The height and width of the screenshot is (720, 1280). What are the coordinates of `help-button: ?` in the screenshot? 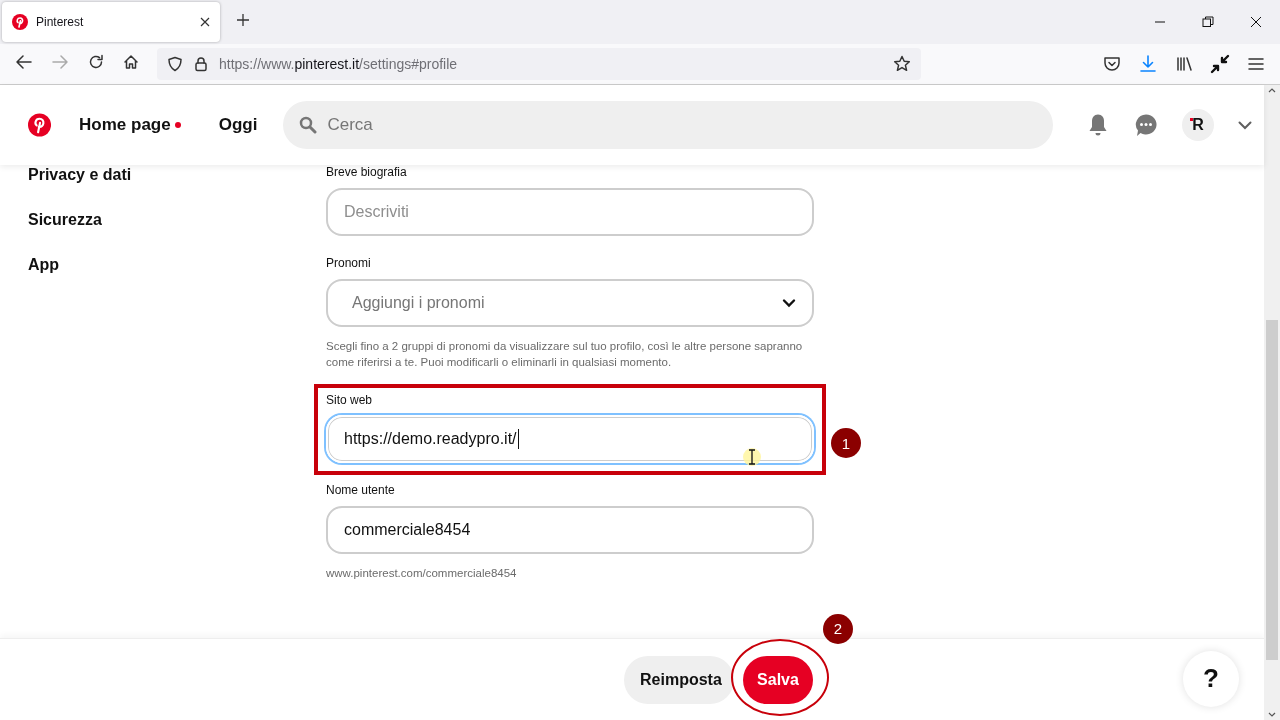 It's located at (1211, 678).